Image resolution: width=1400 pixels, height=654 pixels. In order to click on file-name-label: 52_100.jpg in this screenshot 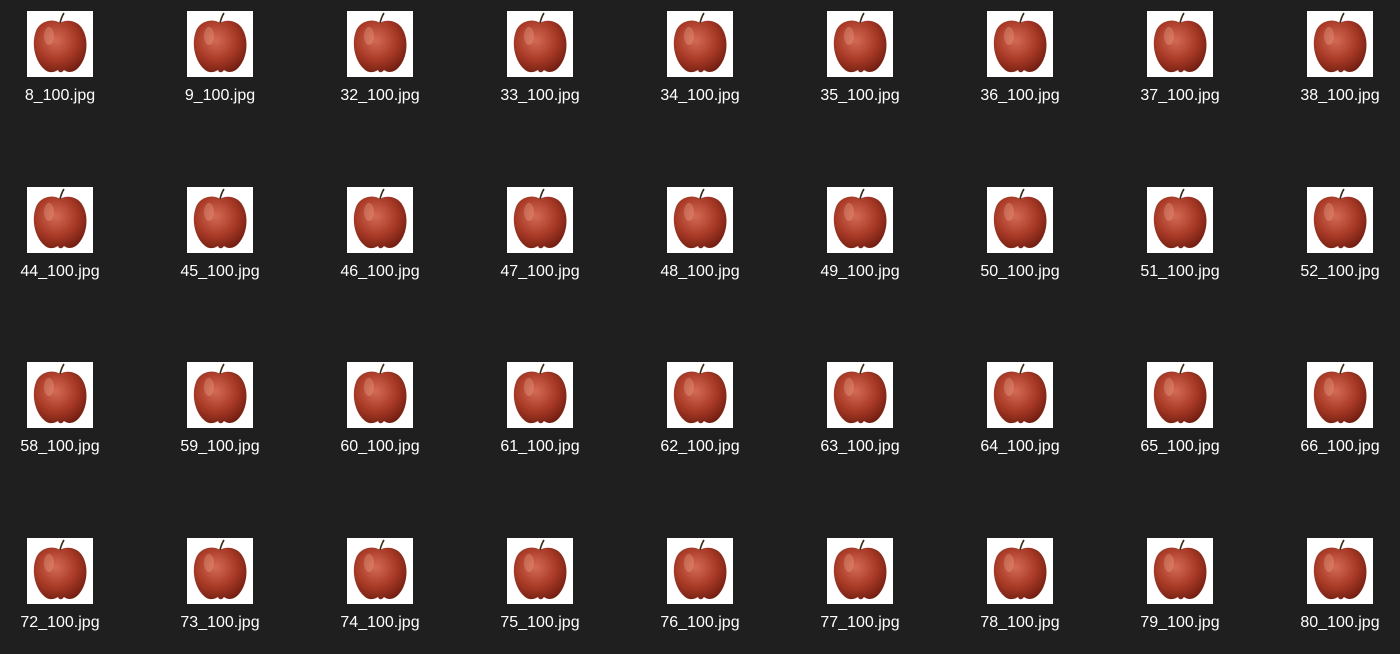, I will do `click(1340, 271)`.